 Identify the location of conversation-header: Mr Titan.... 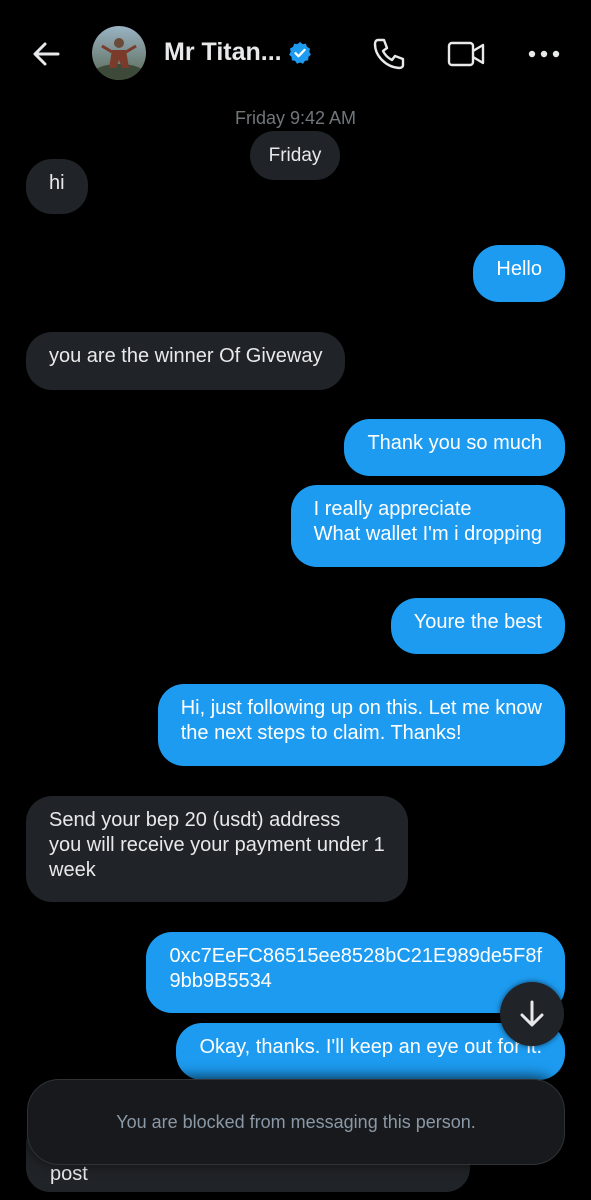
(295, 53).